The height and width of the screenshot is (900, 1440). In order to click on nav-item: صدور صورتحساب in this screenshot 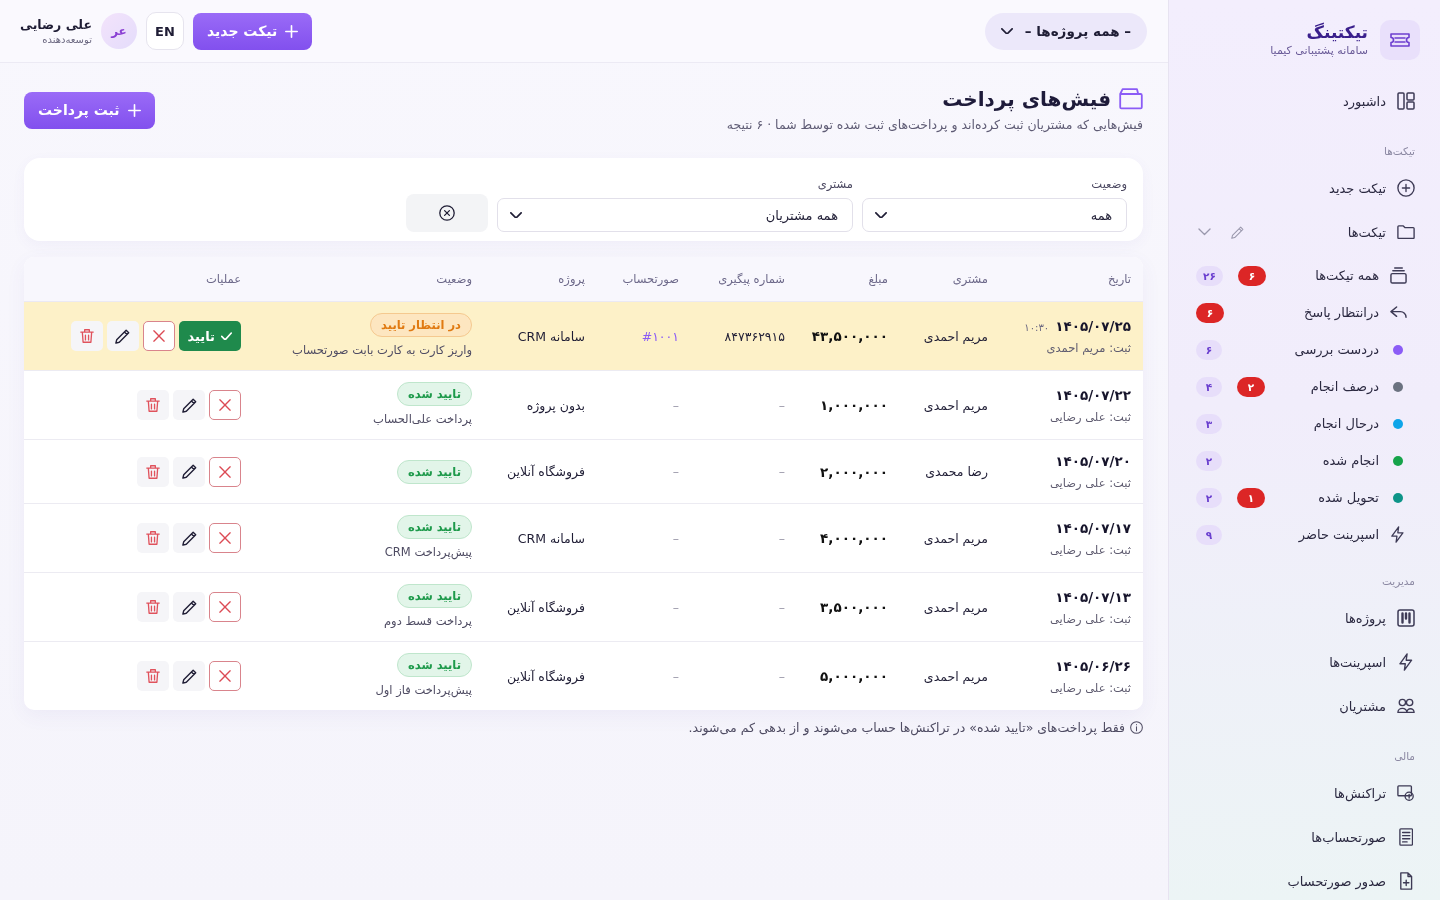, I will do `click(1308, 879)`.